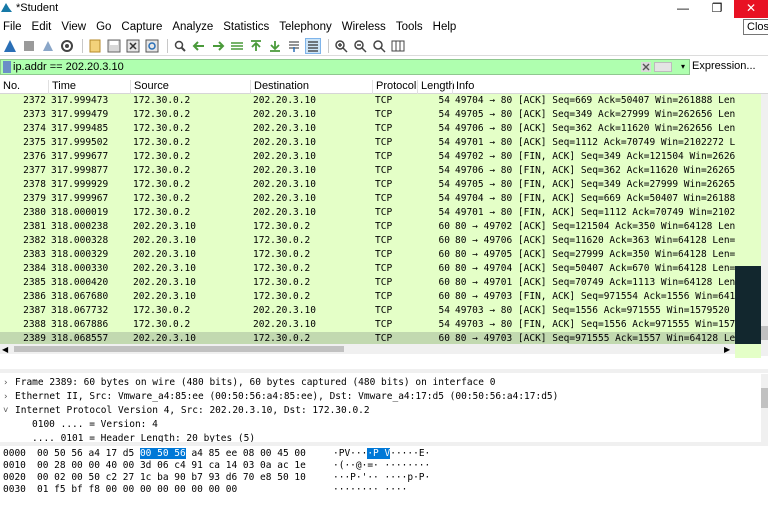 This screenshot has width=768, height=512. Describe the element at coordinates (199, 46) in the screenshot. I see `go-back-icon` at that location.